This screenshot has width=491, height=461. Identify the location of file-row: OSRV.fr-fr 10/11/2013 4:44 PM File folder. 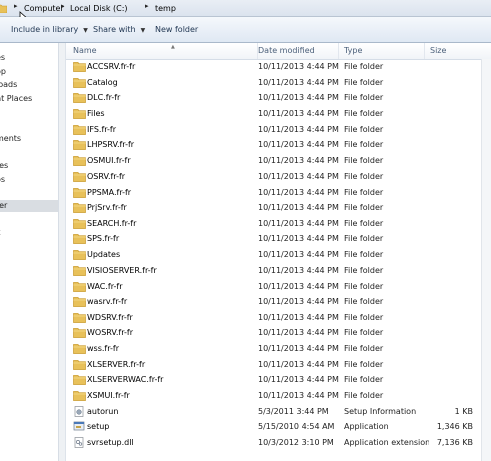
(278, 176).